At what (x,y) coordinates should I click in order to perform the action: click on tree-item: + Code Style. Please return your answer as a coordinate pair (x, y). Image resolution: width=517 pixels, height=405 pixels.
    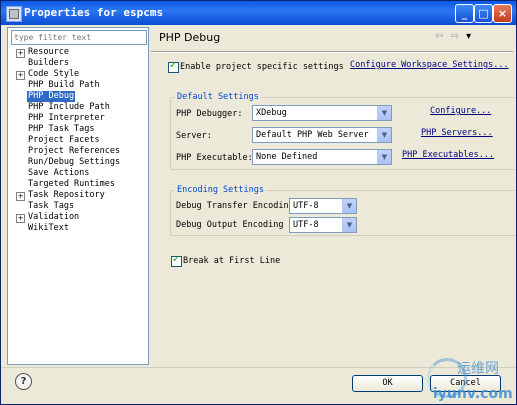
    Looking at the image, I should click on (78, 74).